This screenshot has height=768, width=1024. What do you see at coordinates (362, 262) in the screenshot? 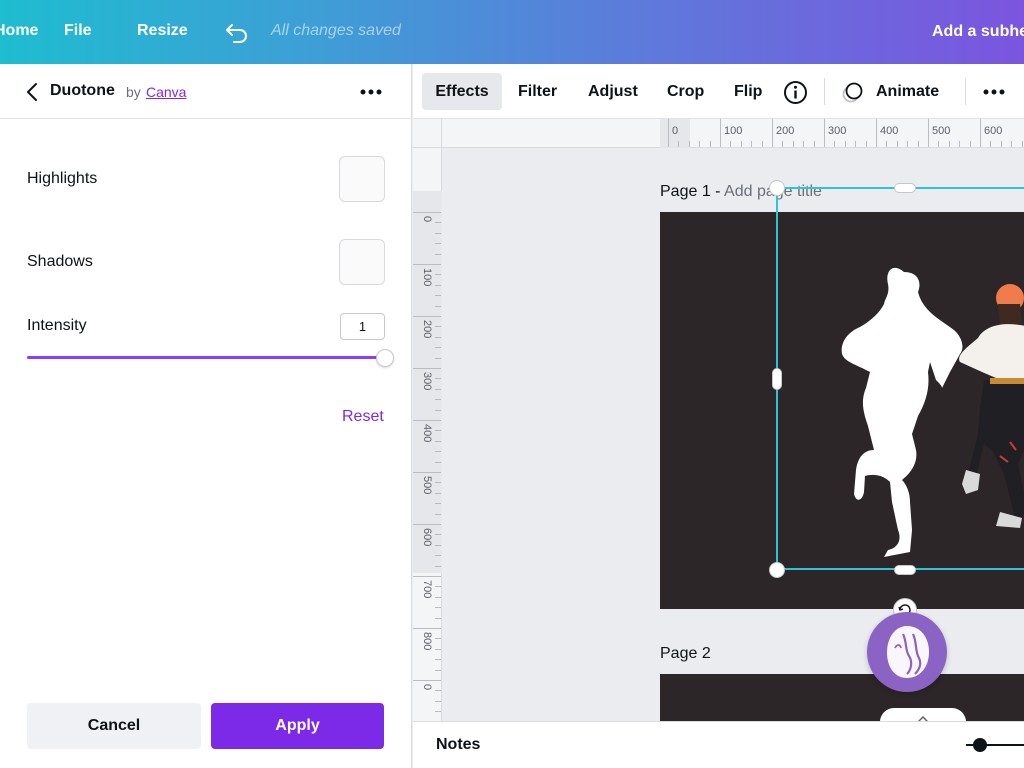
I see `shadows-color-swatch` at bounding box center [362, 262].